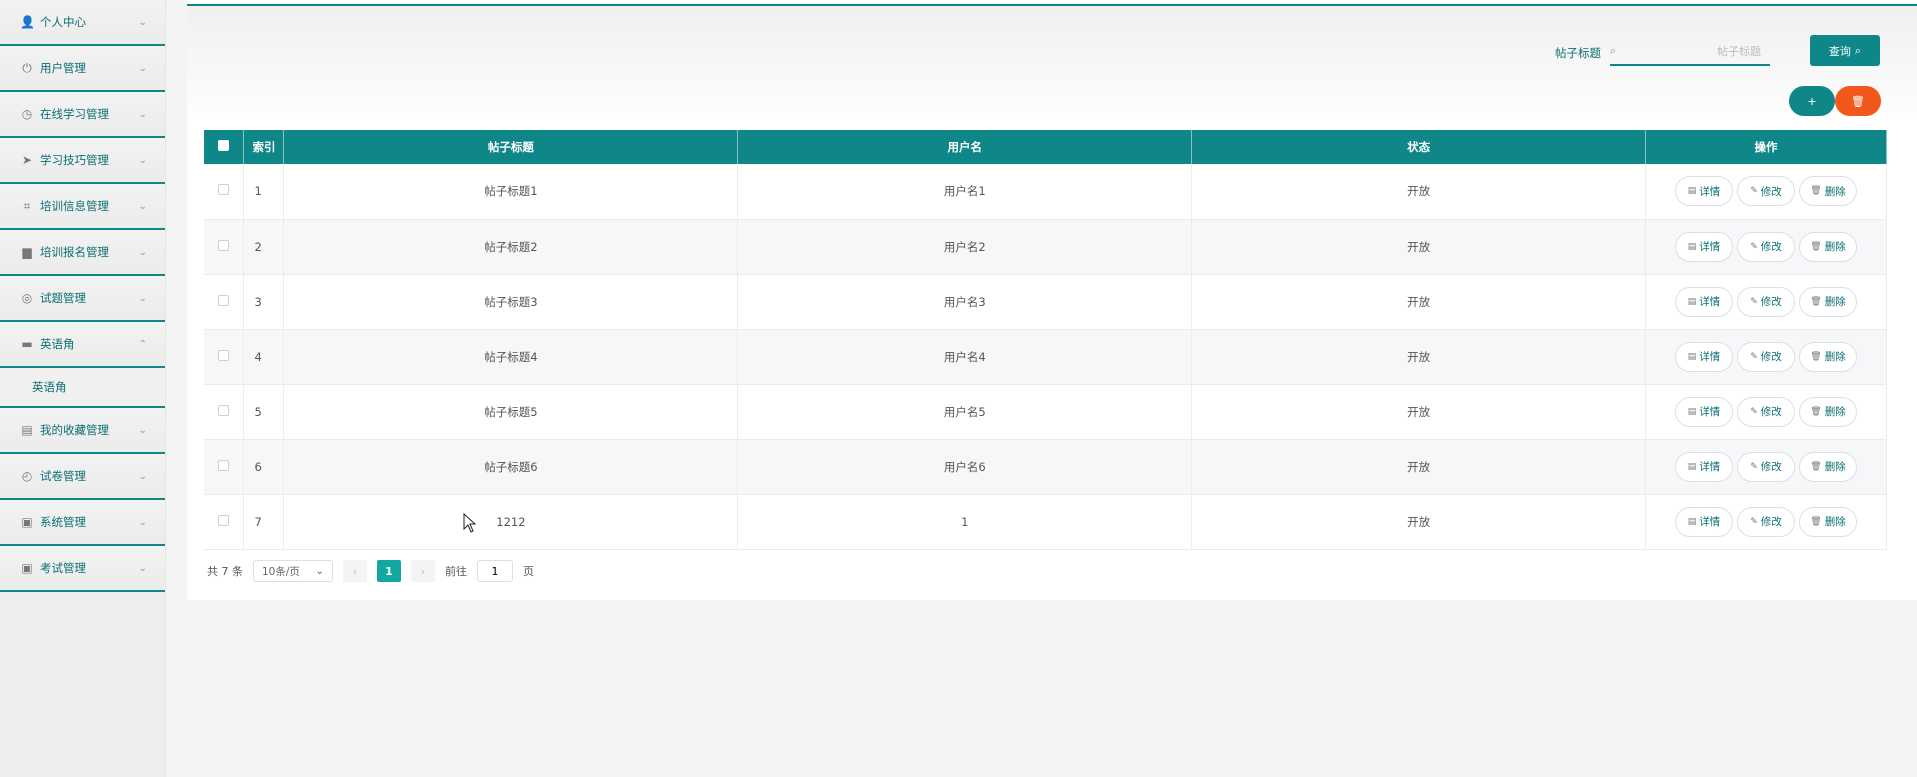 This screenshot has width=1917, height=777. I want to click on prev-page-button: ‹, so click(355, 571).